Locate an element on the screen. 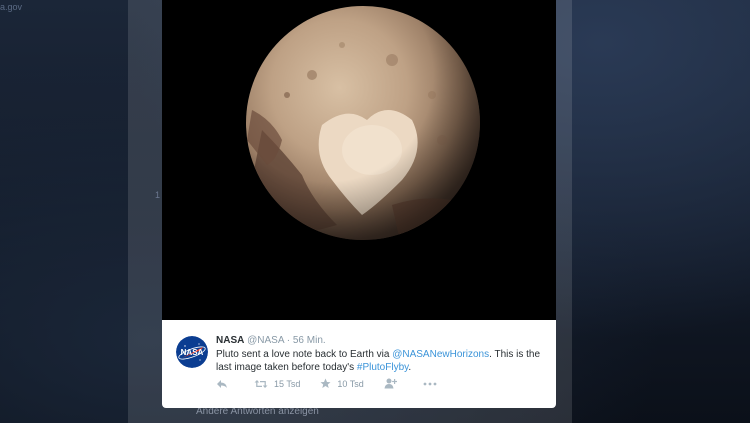  tweet-timestamp: 56 Min. is located at coordinates (309, 340).